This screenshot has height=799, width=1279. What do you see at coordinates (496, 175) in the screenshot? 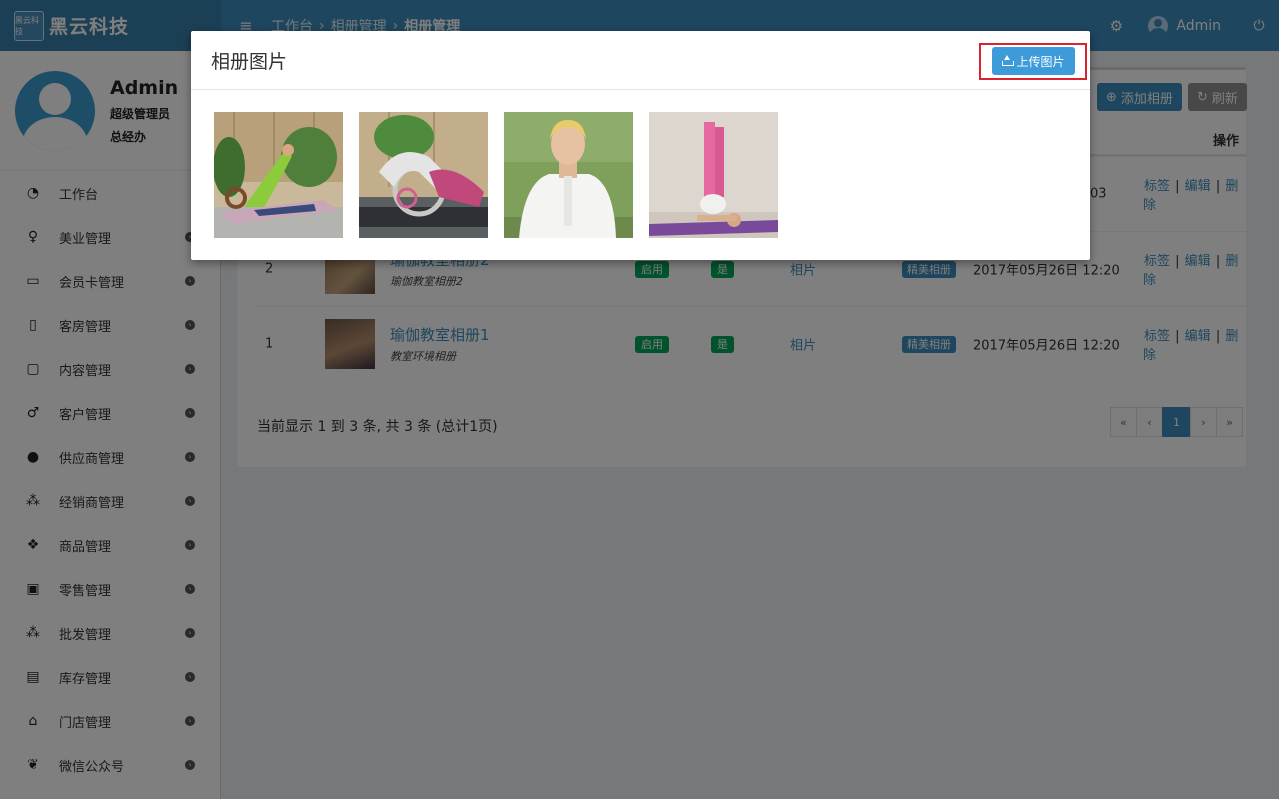
I see `photo-gallery` at bounding box center [496, 175].